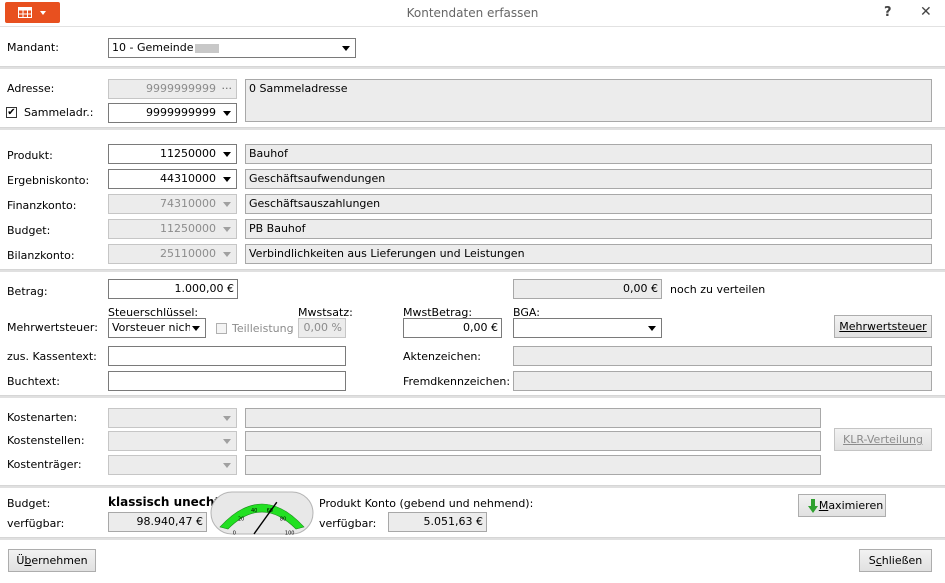 This screenshot has width=945, height=583. Describe the element at coordinates (41, 255) in the screenshot. I see `bilanzkonto-label: Bilanzkonto:` at that location.